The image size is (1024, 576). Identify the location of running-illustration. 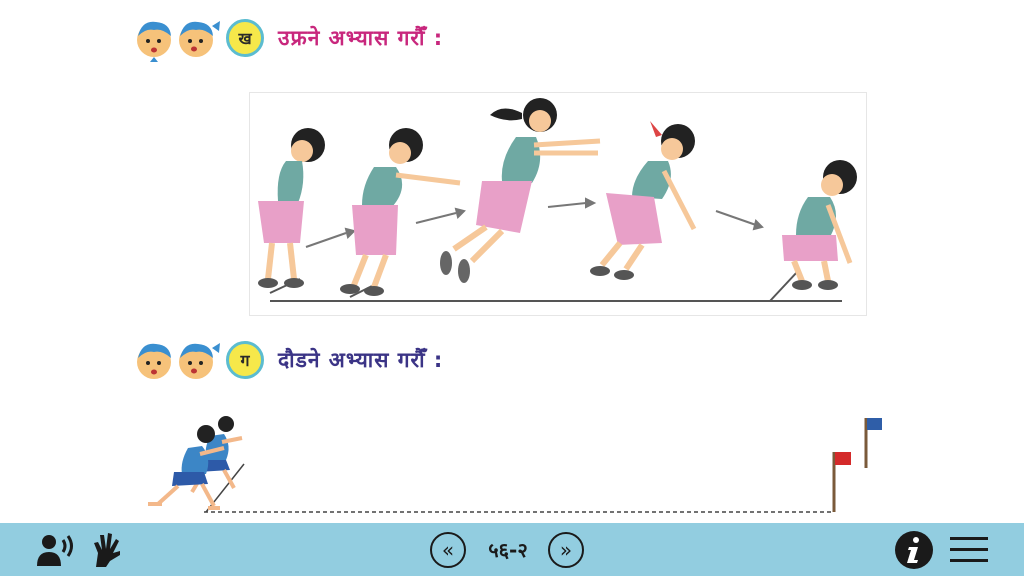
(516, 464).